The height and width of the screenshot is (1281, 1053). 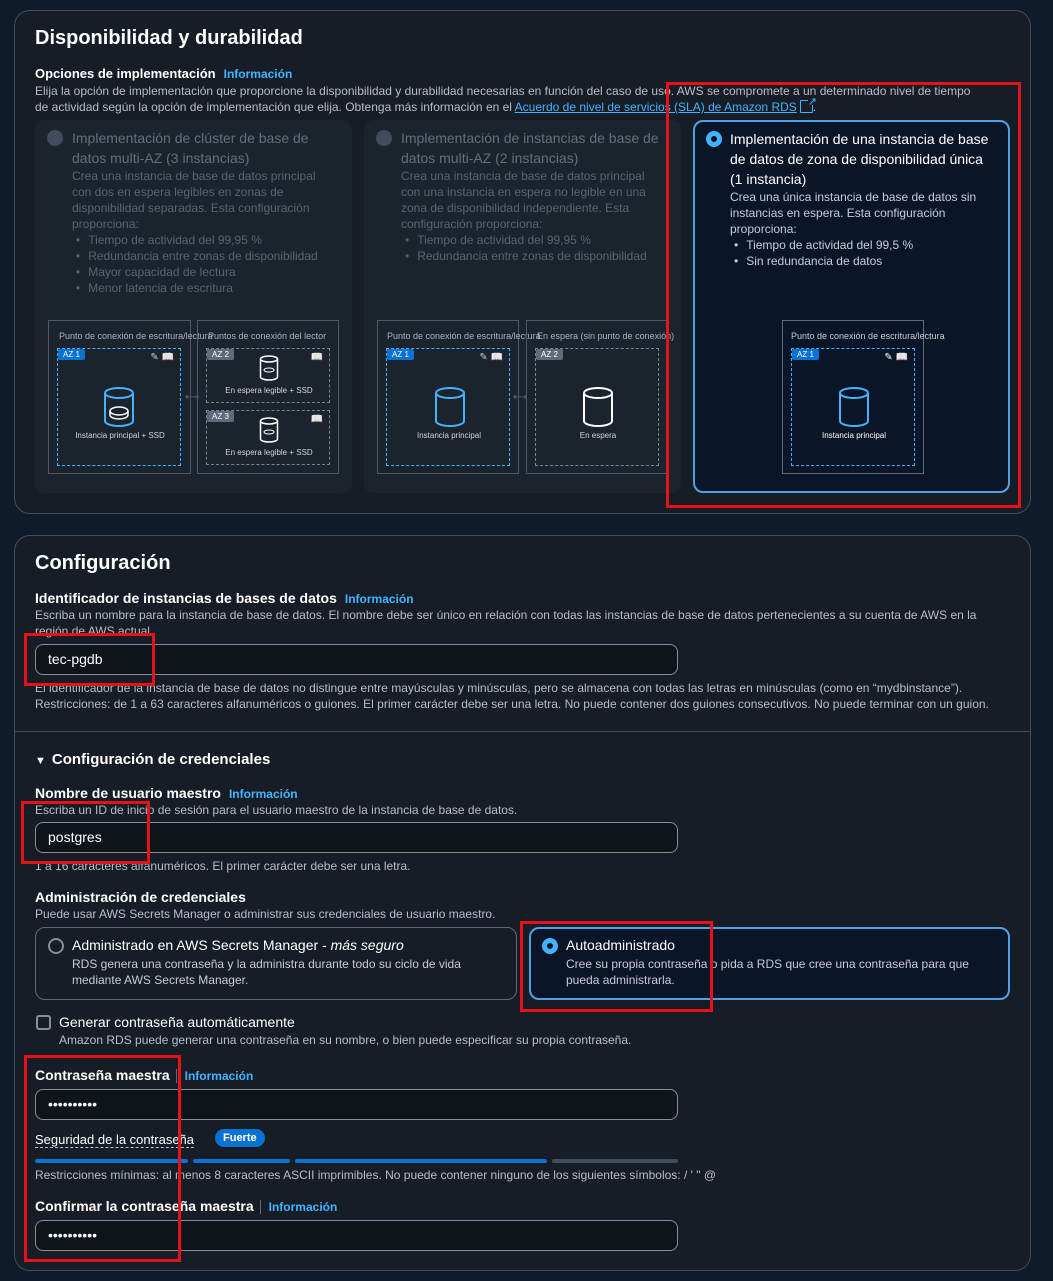 I want to click on section-divider, so click(x=522, y=731).